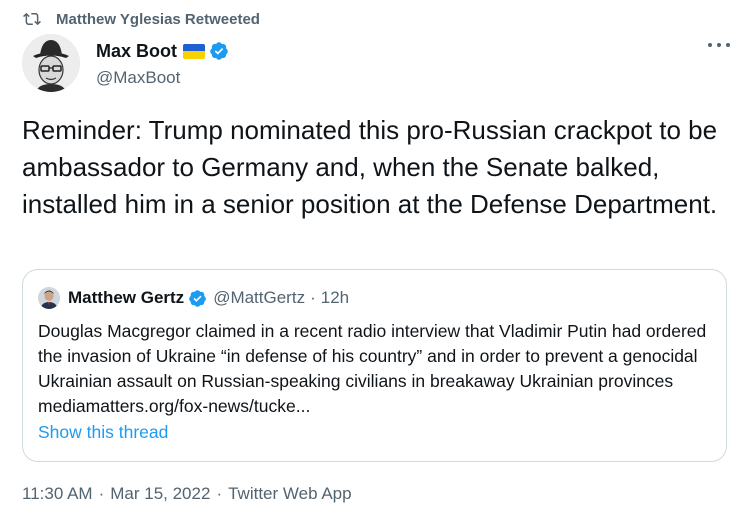  What do you see at coordinates (158, 19) in the screenshot?
I see `retweet-label: Matthew Yglesias Retweeted` at bounding box center [158, 19].